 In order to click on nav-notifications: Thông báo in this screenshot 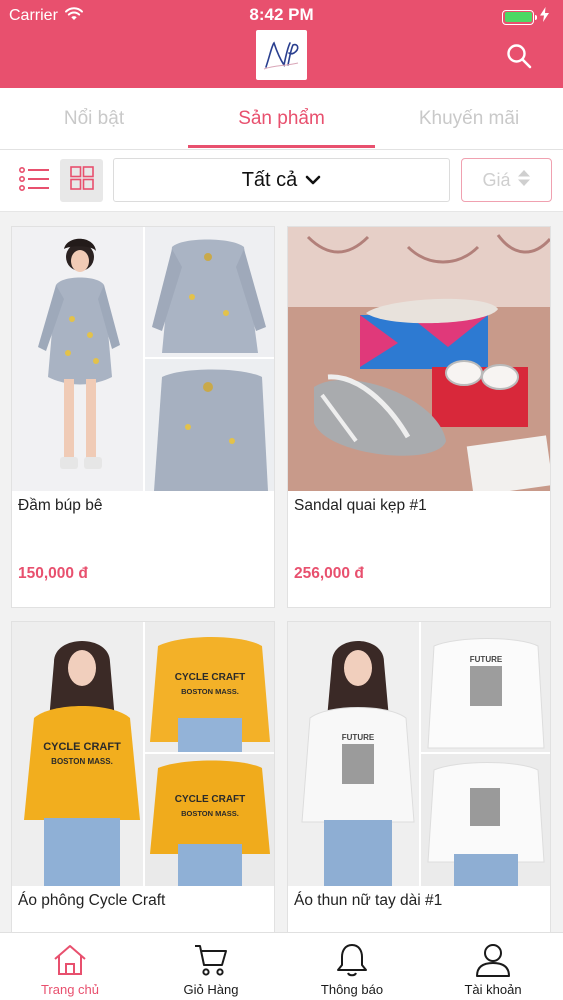, I will do `click(352, 966)`.